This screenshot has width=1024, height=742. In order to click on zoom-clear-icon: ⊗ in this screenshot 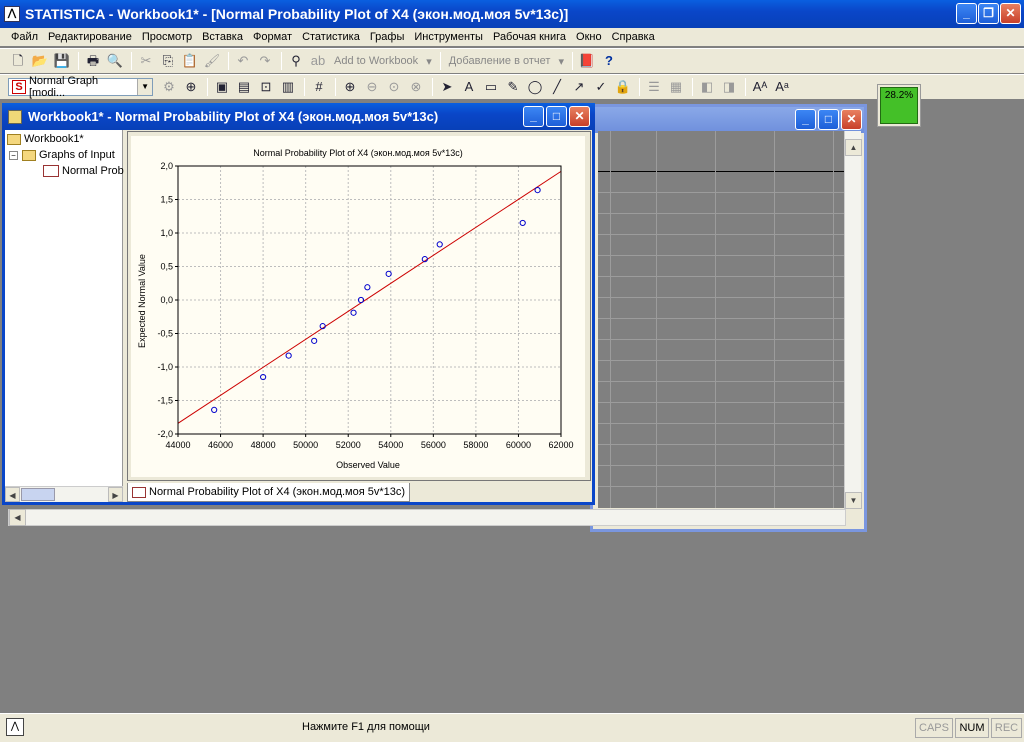, I will do `click(416, 87)`.